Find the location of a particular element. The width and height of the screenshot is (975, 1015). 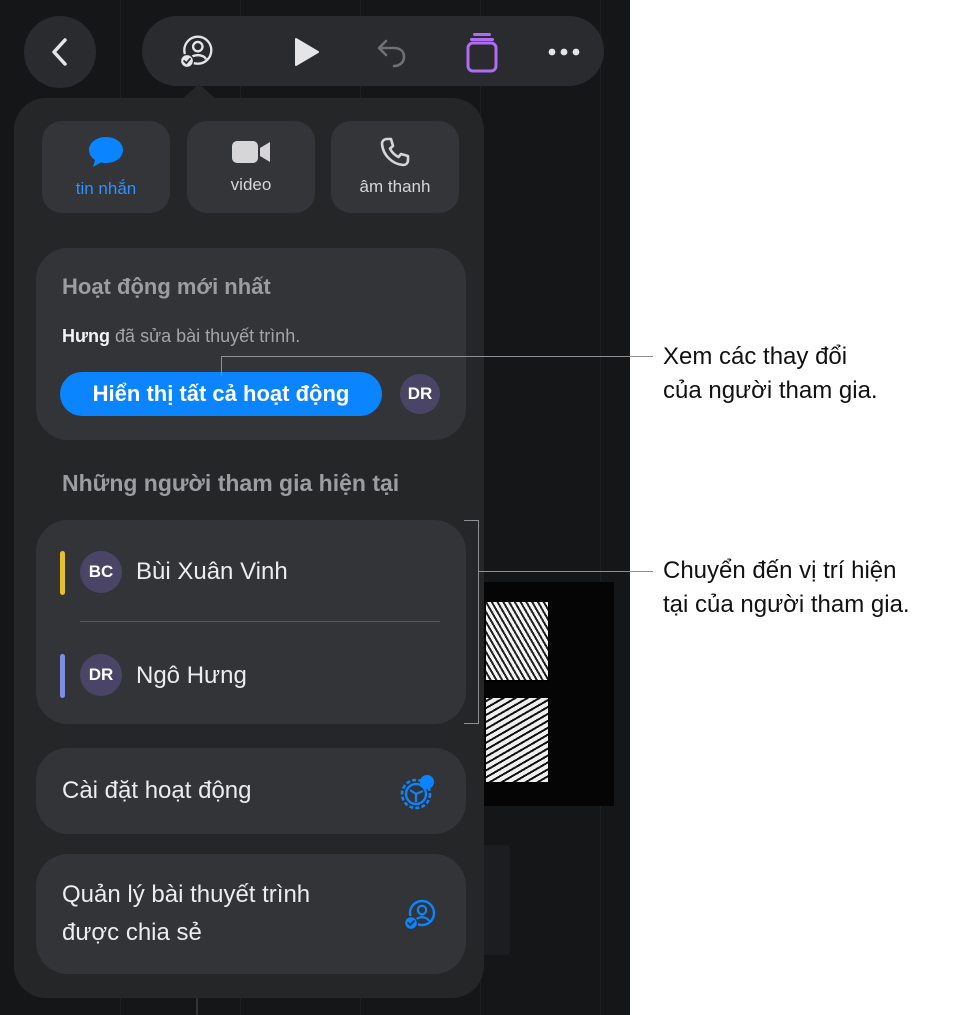

participant-row: BC Bùi Xuân Vinh is located at coordinates (251, 573).